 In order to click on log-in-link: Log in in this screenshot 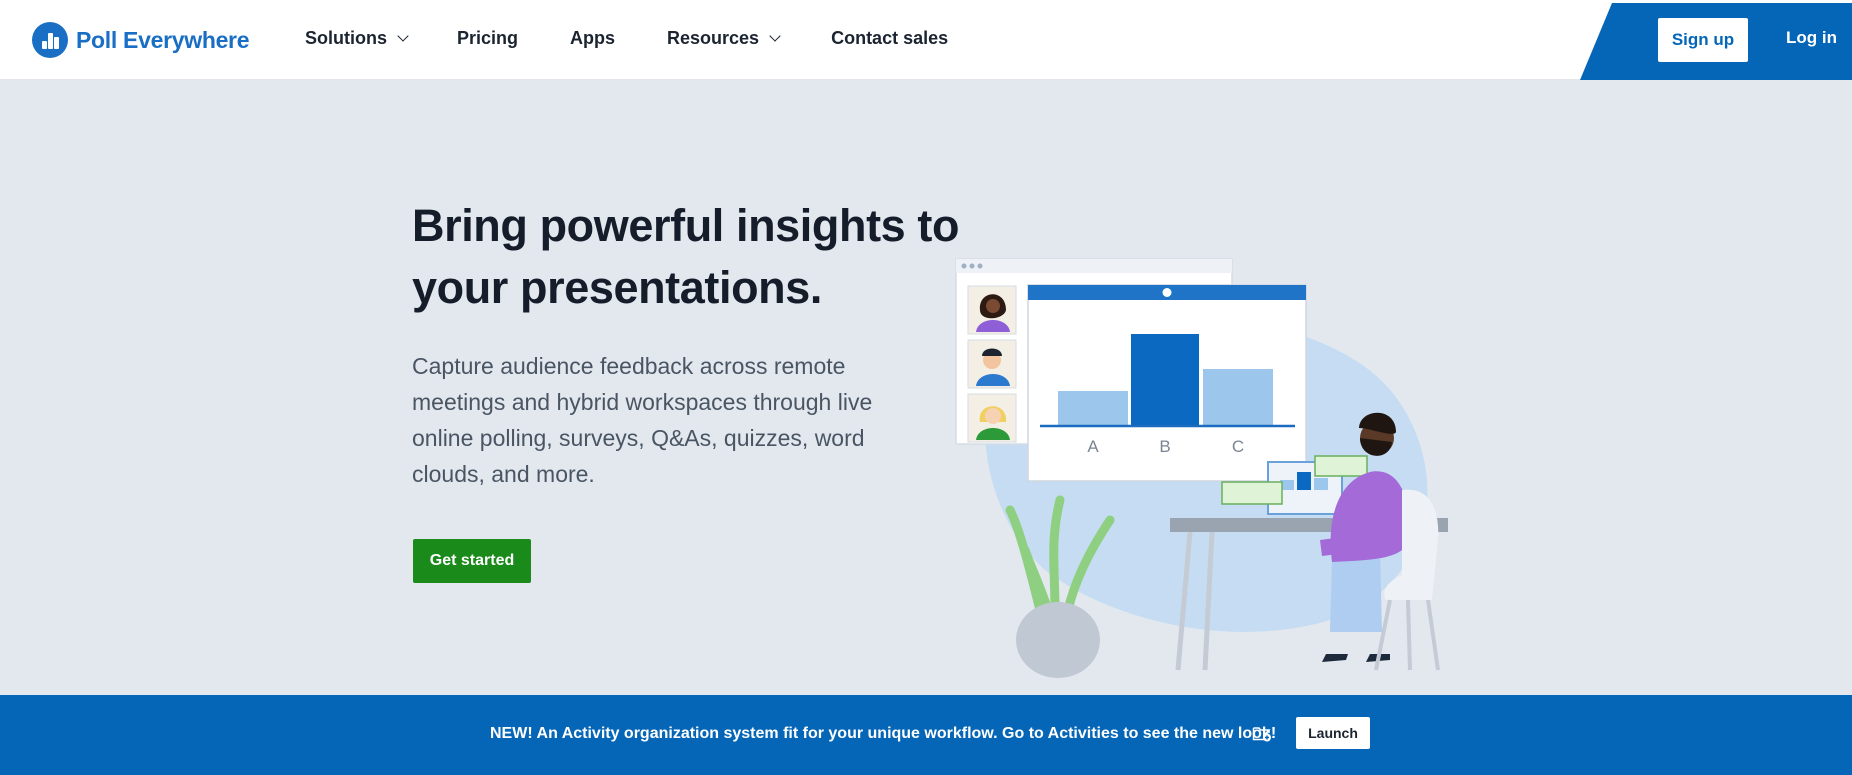, I will do `click(1811, 38)`.